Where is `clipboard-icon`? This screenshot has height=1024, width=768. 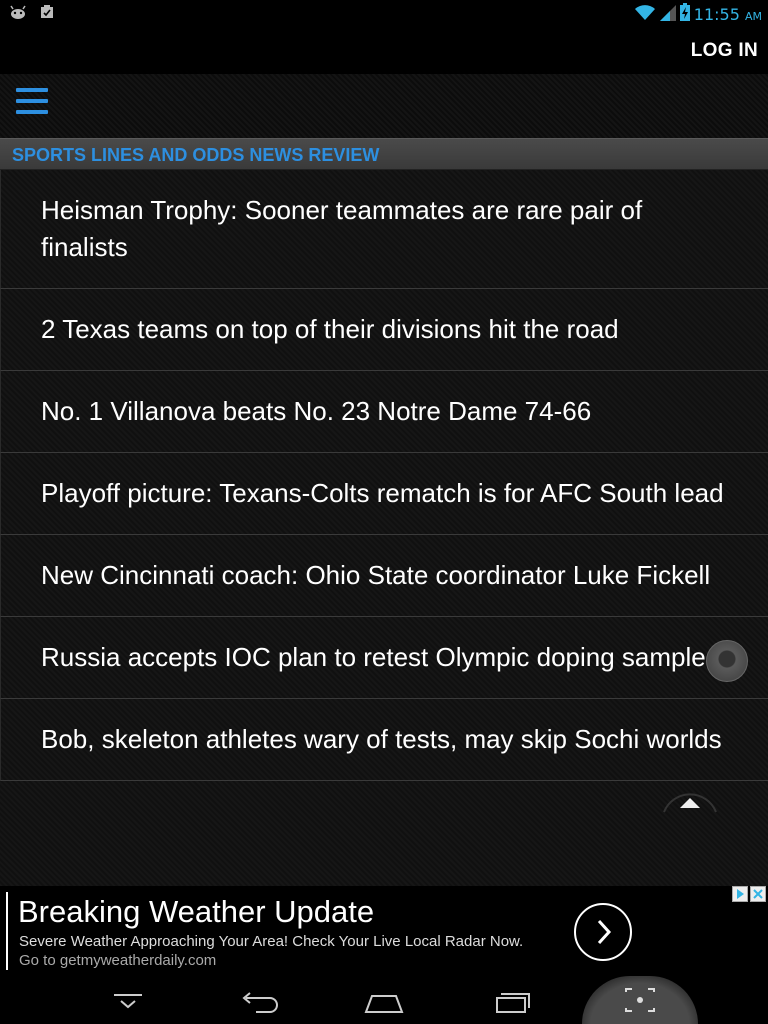 clipboard-icon is located at coordinates (47, 14).